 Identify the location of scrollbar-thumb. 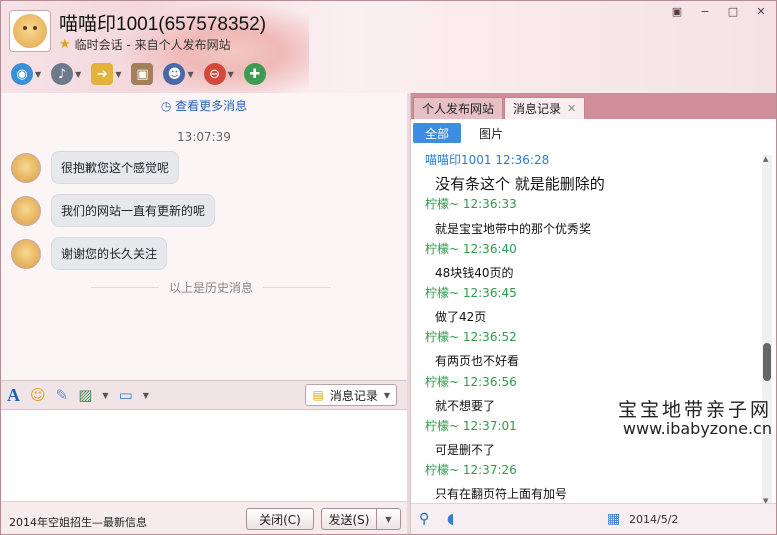
(767, 362).